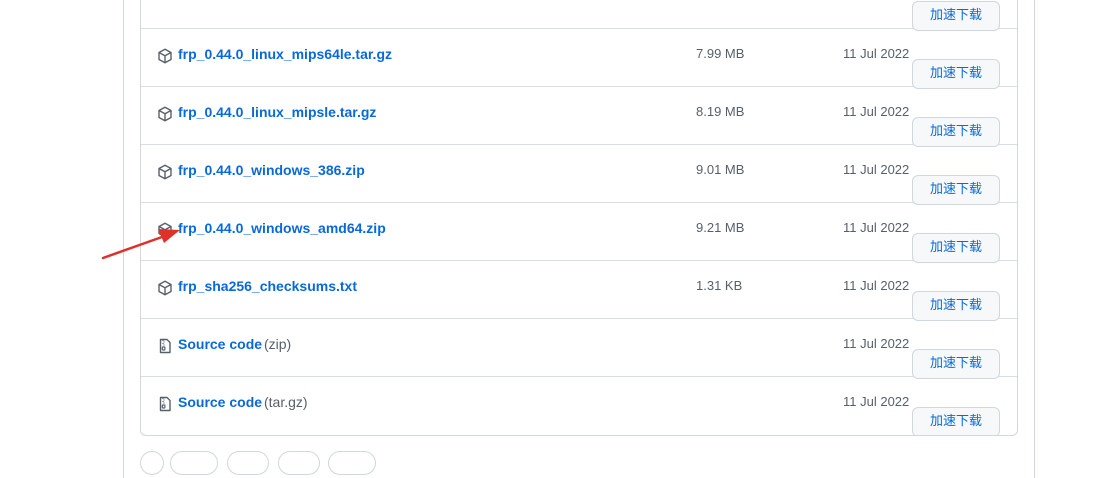 The image size is (1117, 478). Describe the element at coordinates (579, 349) in the screenshot. I see `asset-row: Source code (zip) 11 Jul 2022 加速下载` at that location.